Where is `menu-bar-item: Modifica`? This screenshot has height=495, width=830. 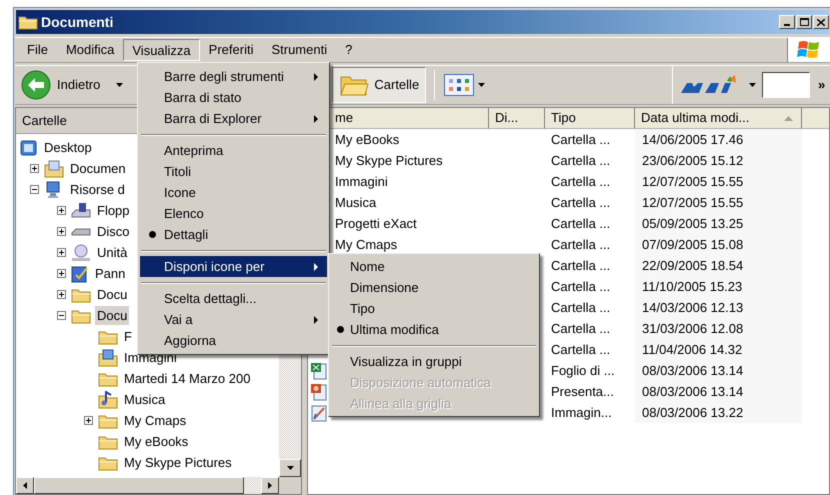 menu-bar-item: Modifica is located at coordinates (90, 50).